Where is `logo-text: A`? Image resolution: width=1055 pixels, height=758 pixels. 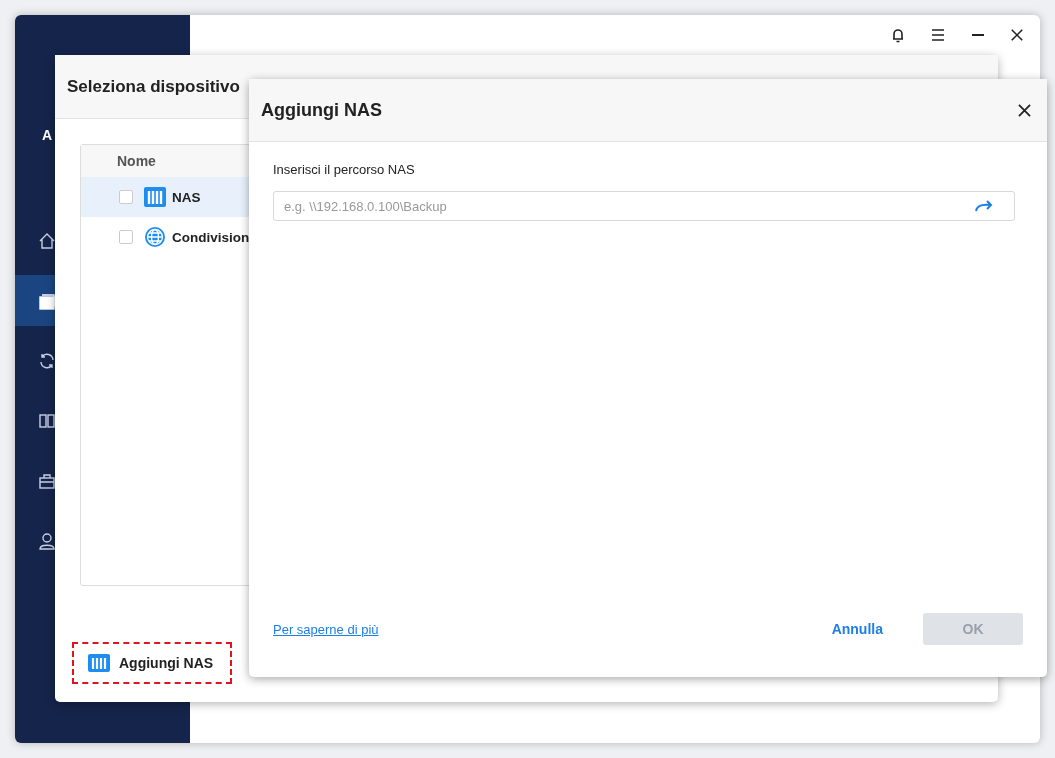 logo-text: A is located at coordinates (48, 135).